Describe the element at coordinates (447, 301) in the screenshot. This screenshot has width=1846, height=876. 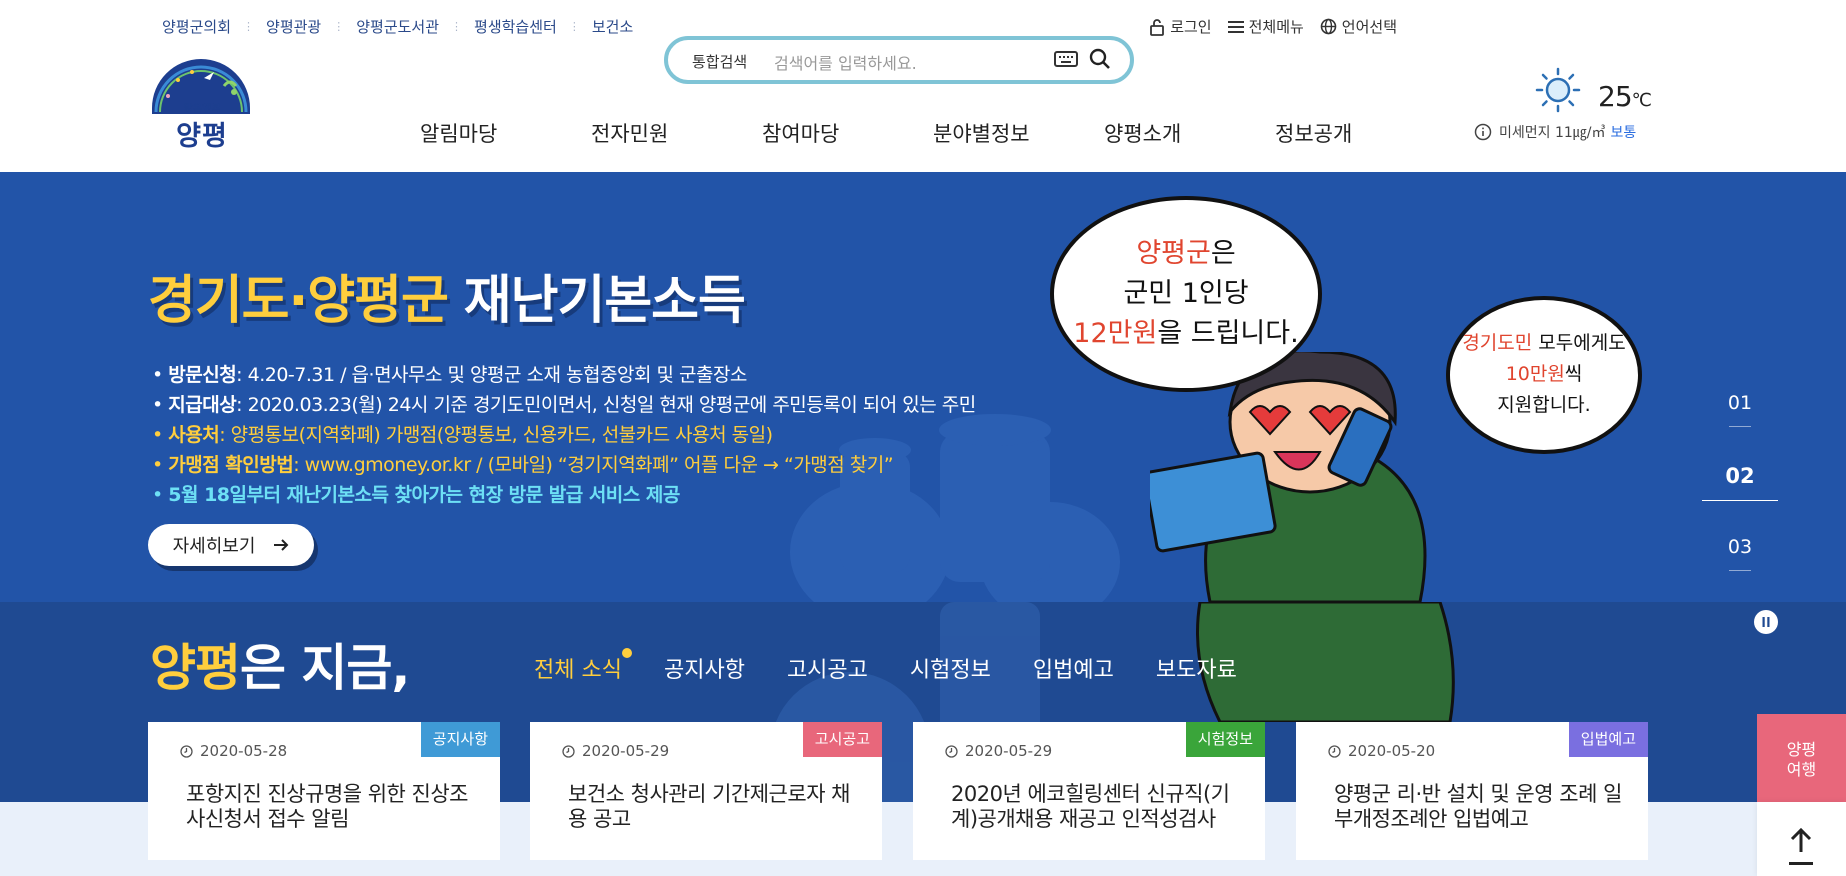
I see `hero-title: 경기도·양평군 재난기본소득` at that location.